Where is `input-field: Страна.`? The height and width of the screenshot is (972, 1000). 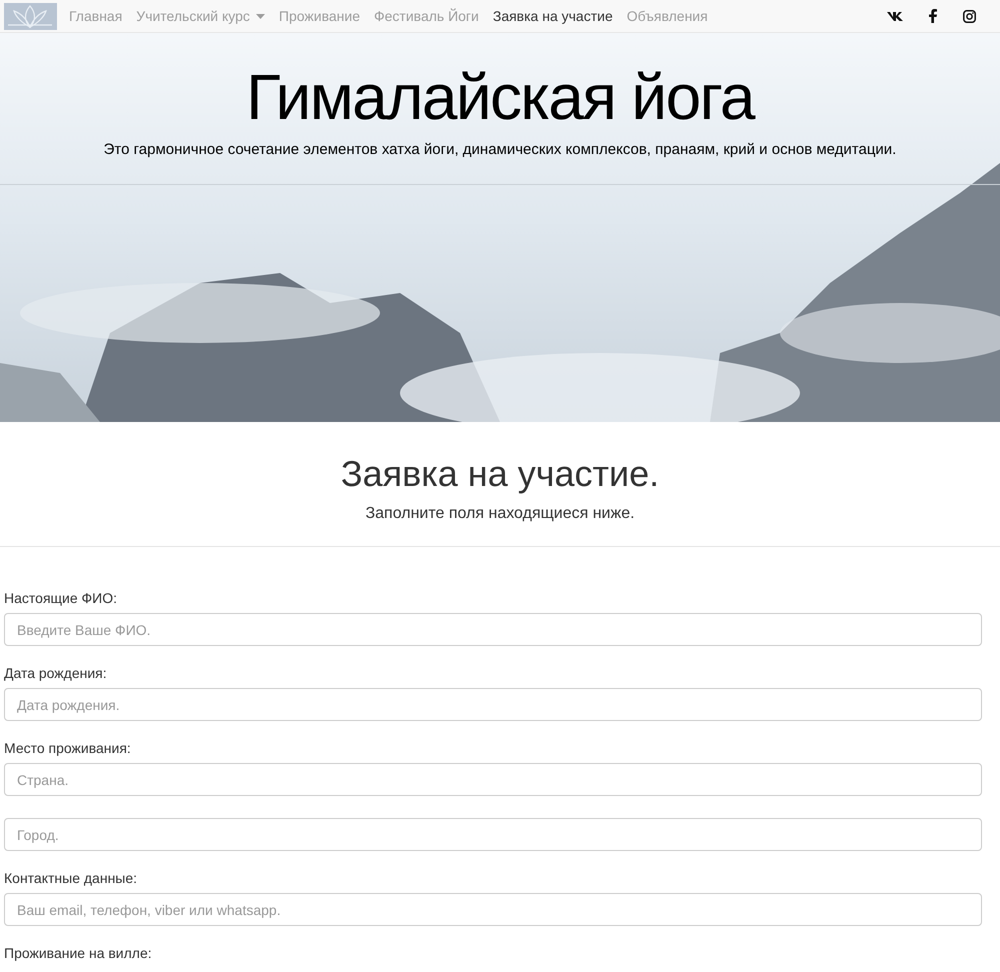 input-field: Страна. is located at coordinates (493, 779).